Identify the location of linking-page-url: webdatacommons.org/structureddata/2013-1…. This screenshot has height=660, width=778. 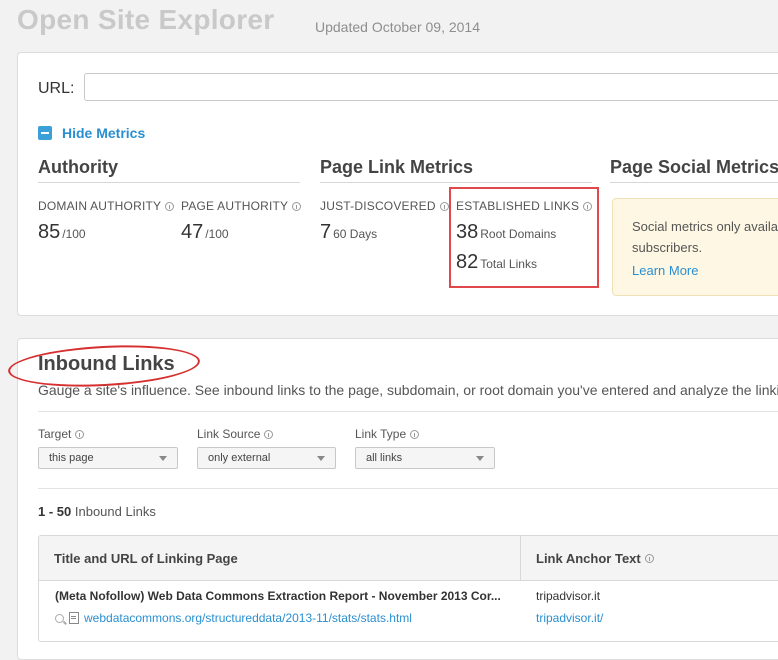
(248, 618).